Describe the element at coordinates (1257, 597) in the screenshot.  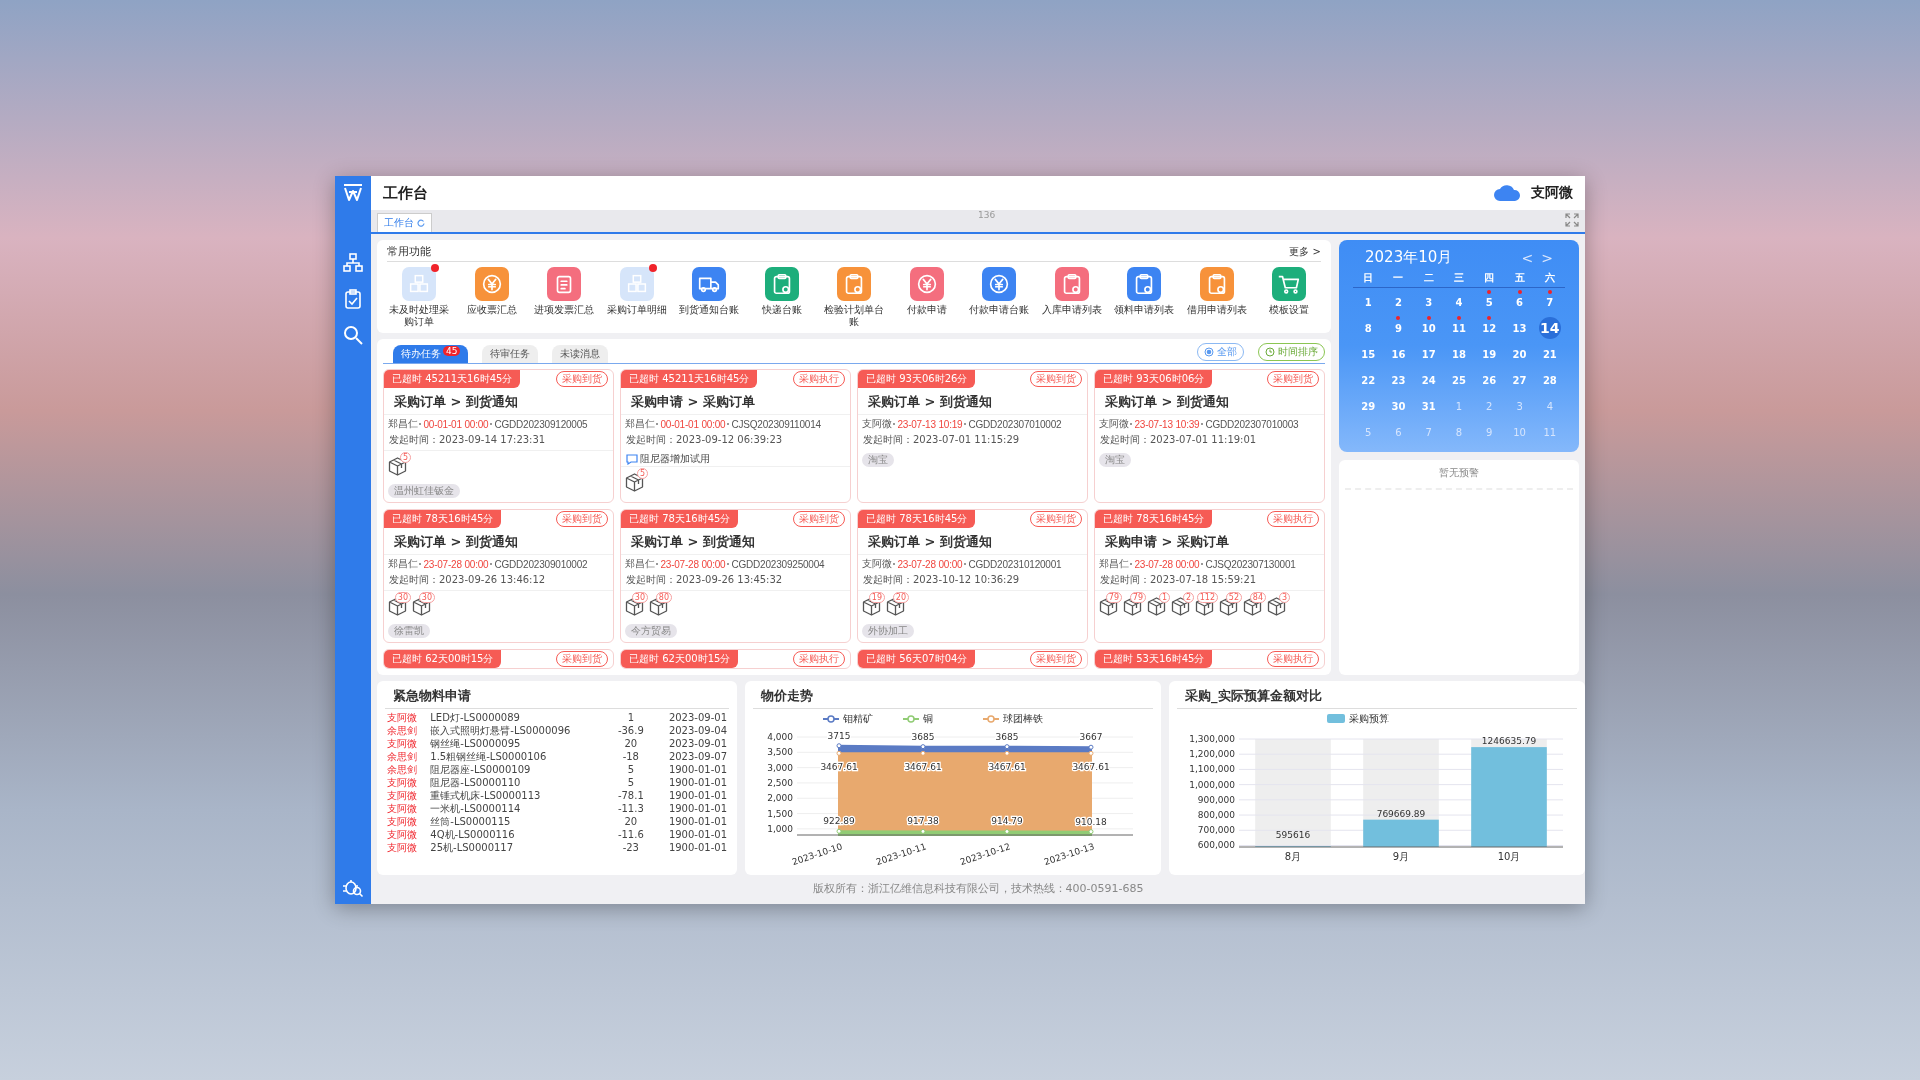
I see `count-badge: 84` at that location.